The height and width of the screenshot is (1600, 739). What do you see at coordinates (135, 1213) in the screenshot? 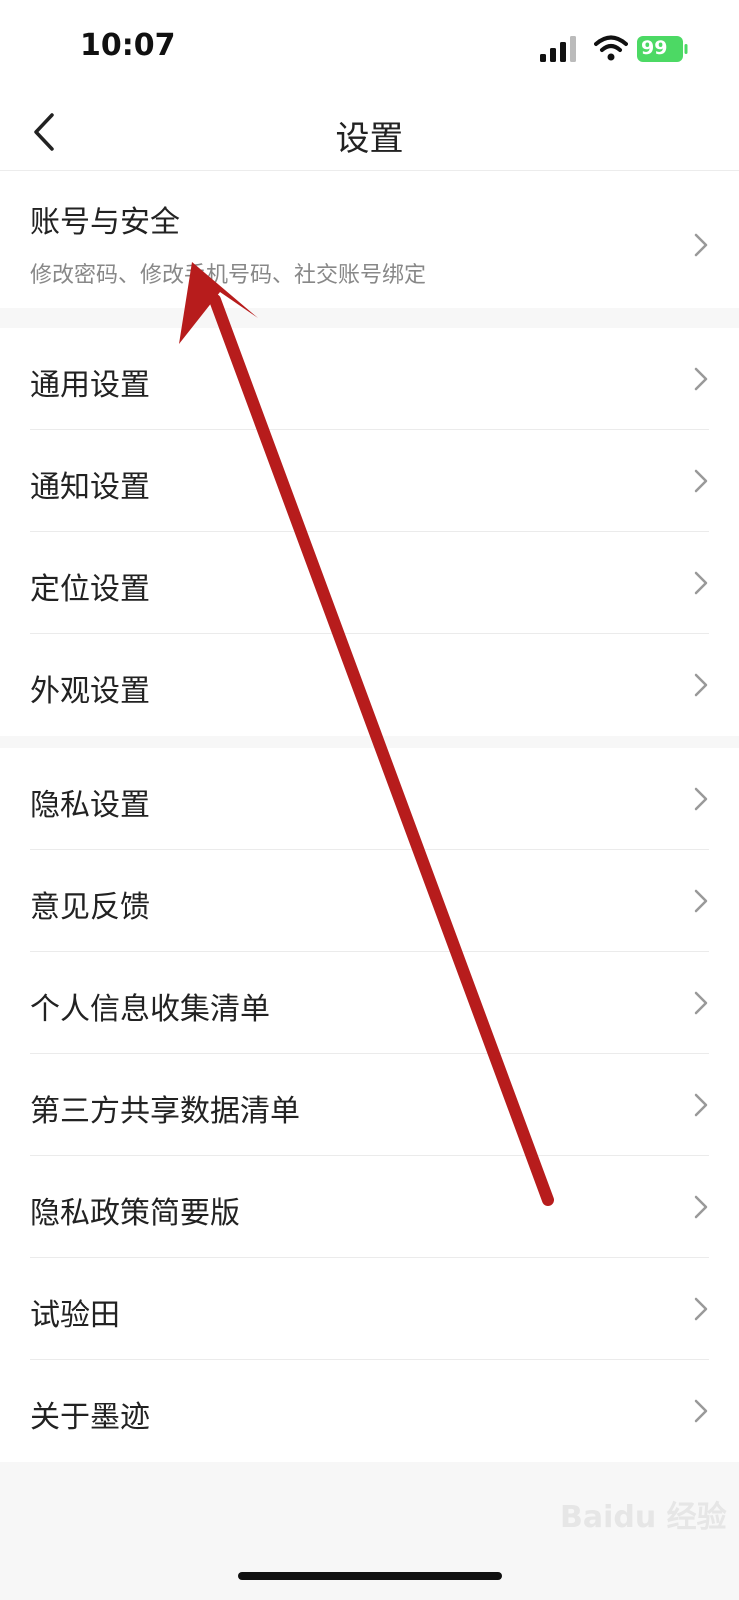
I see `settings-item-label: 隐私政策简要版` at bounding box center [135, 1213].